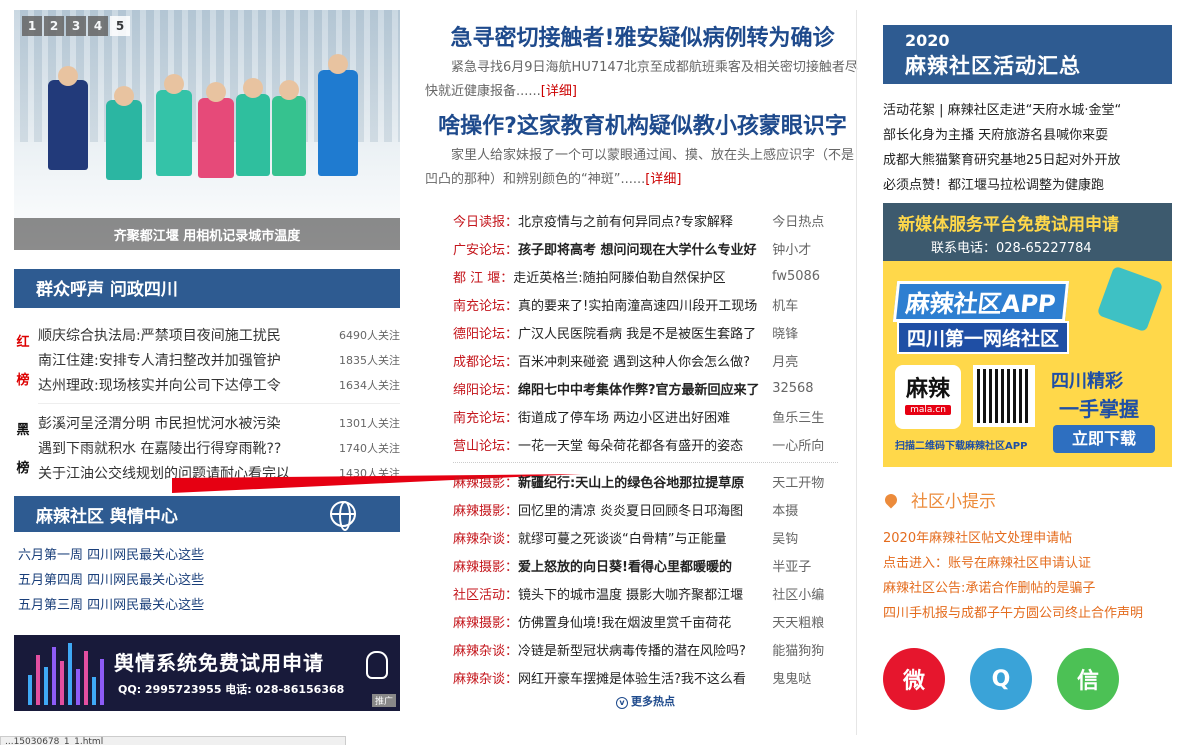  I want to click on news-category: 广安论坛：, so click(485, 248).